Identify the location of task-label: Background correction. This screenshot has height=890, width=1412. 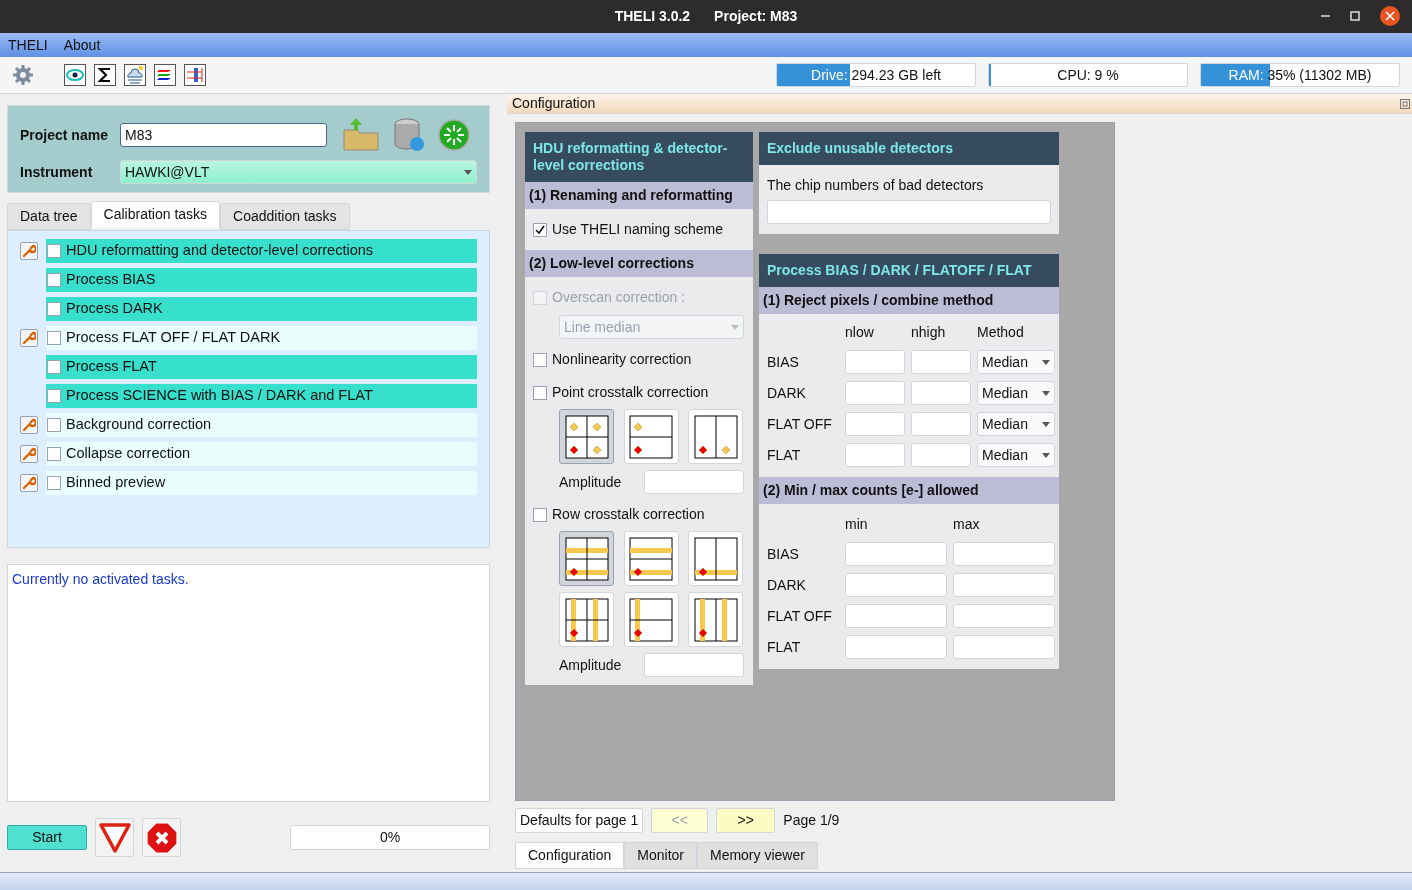
(139, 425).